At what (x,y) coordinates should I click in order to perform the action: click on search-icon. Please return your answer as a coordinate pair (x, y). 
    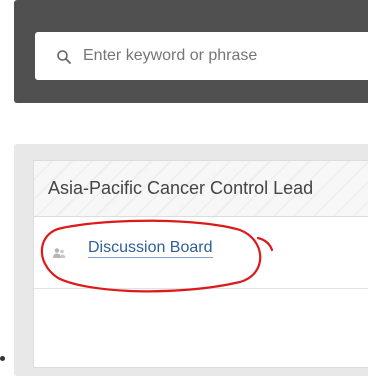
    Looking at the image, I should click on (64, 57).